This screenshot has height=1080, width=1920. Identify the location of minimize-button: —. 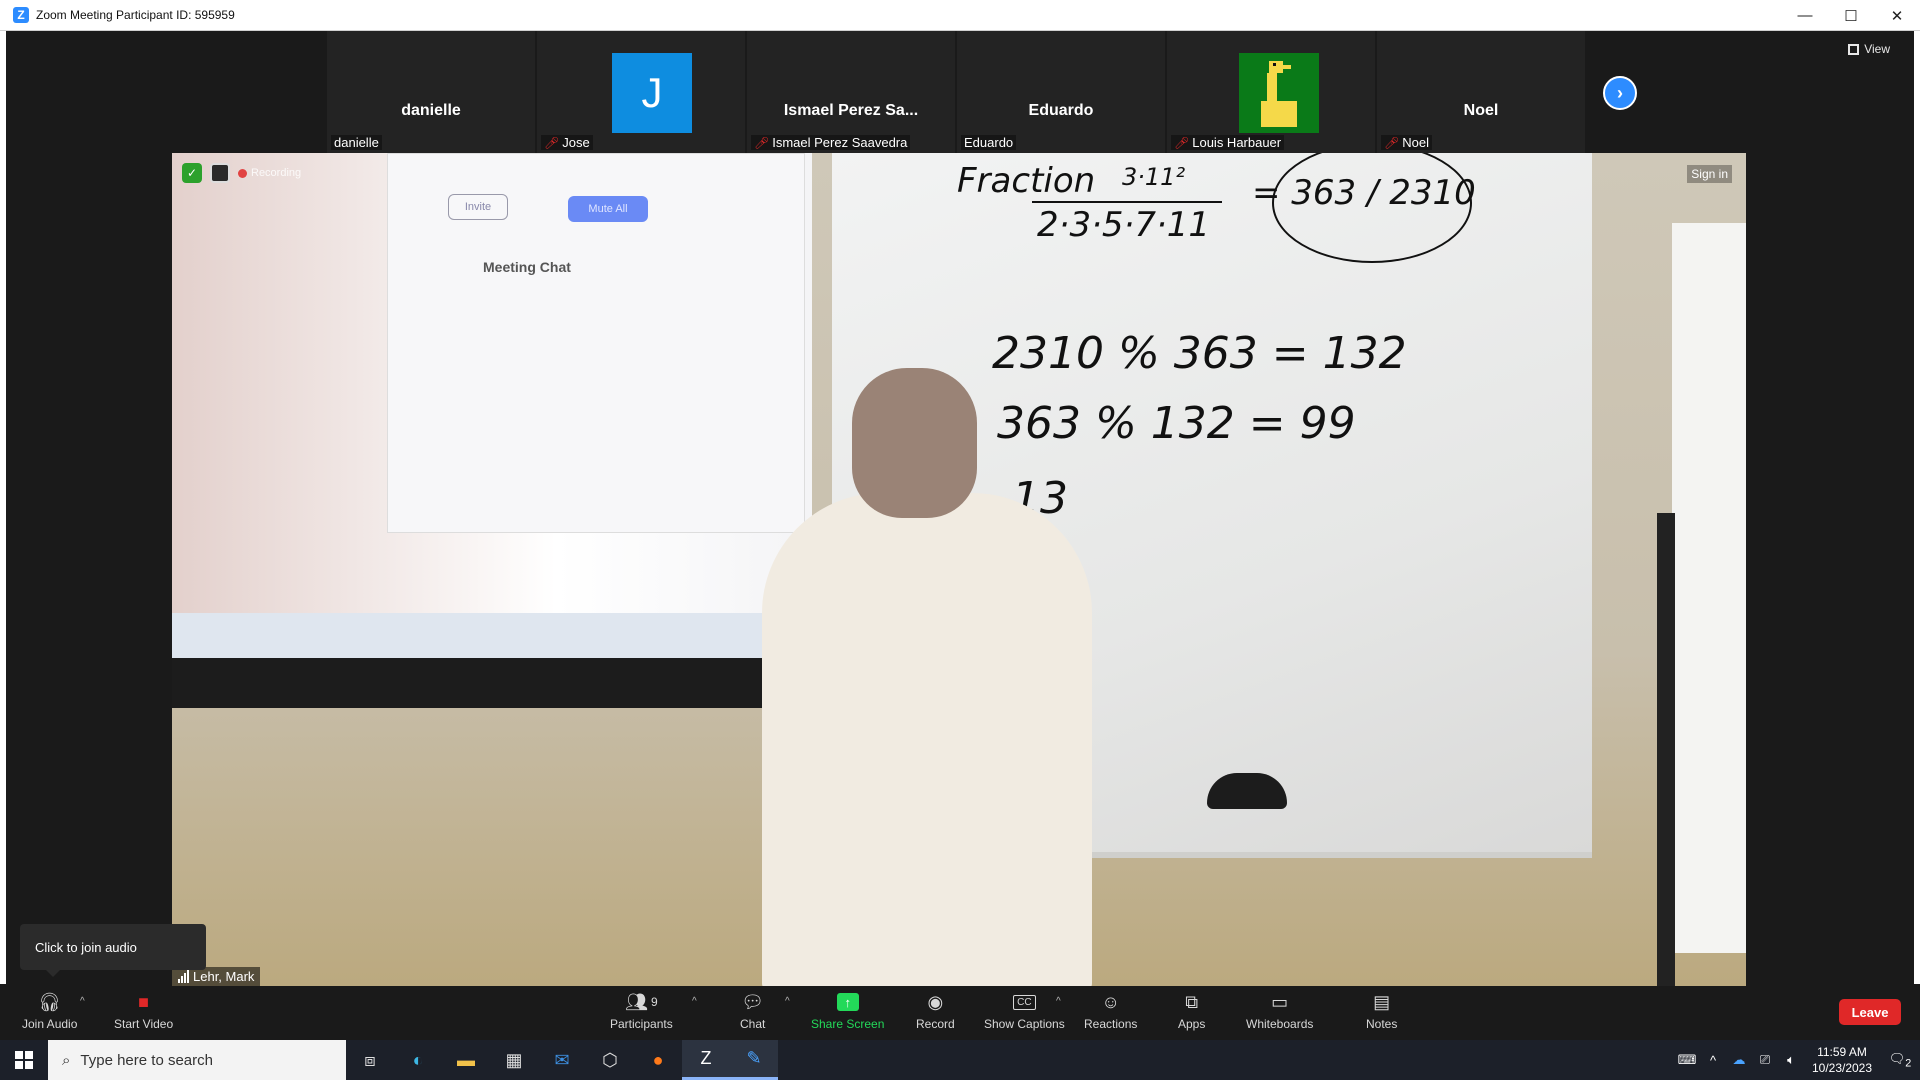
(1805, 15).